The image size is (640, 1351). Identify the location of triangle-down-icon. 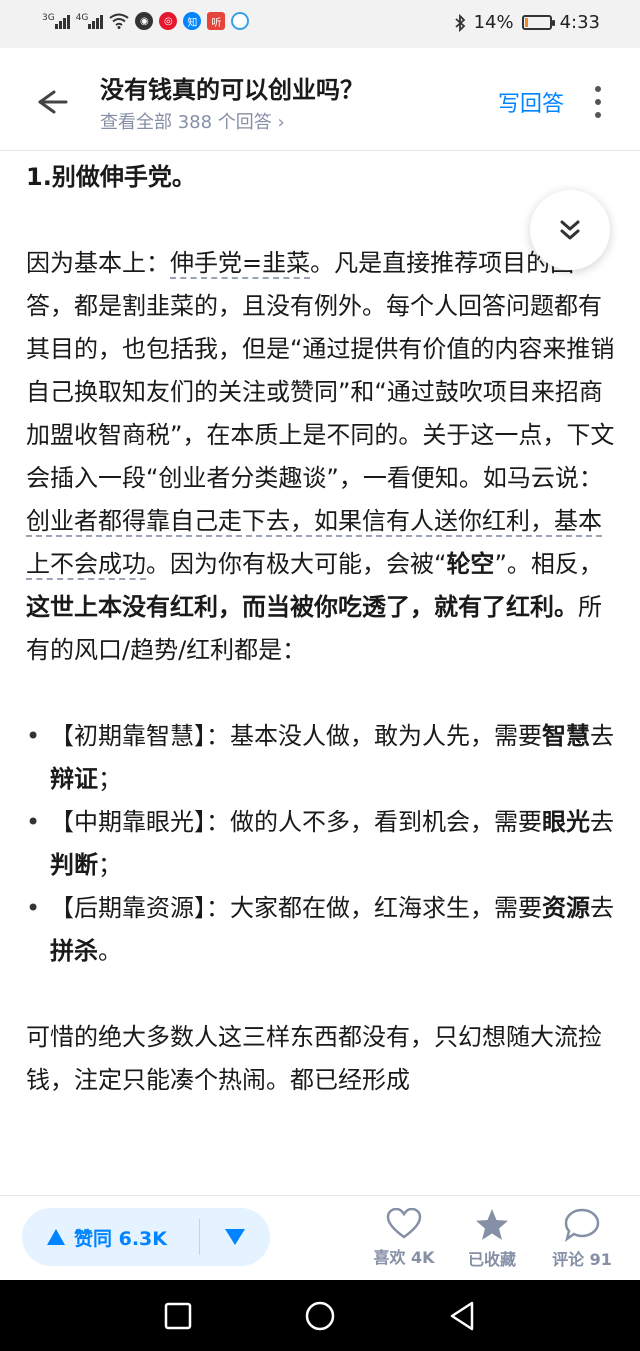
(234, 1237).